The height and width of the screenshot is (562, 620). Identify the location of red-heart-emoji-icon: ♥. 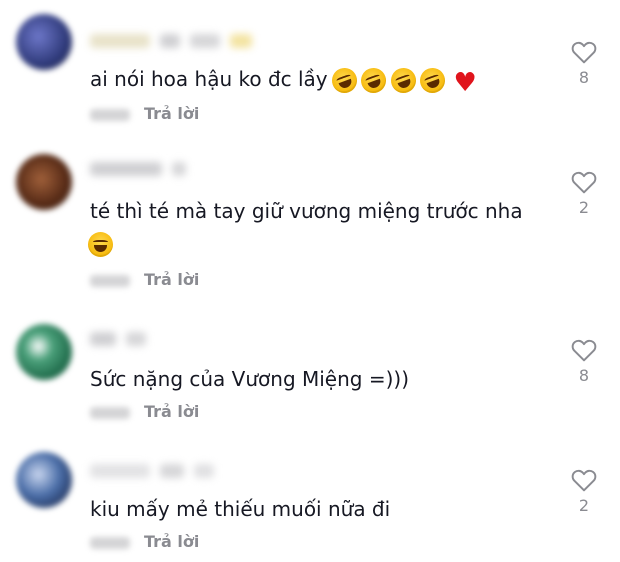
(465, 82).